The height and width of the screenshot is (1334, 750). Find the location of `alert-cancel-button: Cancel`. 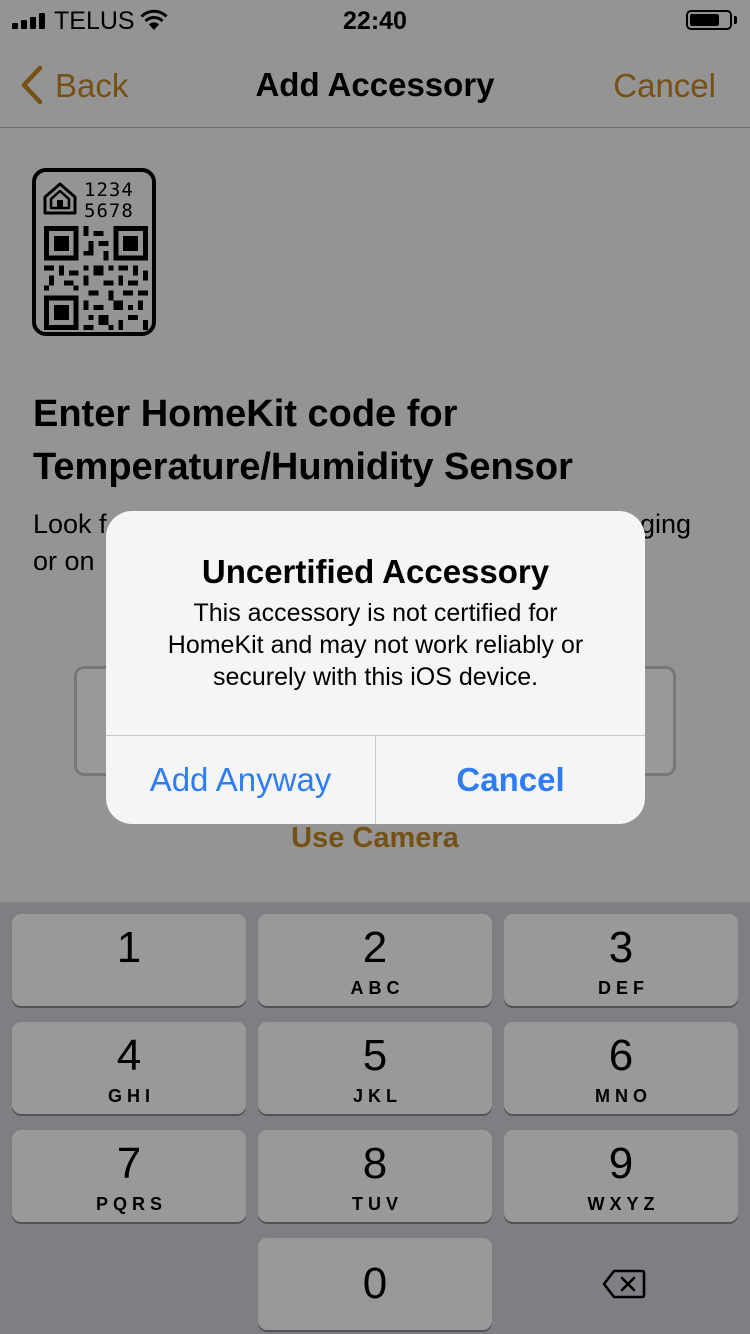

alert-cancel-button: Cancel is located at coordinates (510, 780).